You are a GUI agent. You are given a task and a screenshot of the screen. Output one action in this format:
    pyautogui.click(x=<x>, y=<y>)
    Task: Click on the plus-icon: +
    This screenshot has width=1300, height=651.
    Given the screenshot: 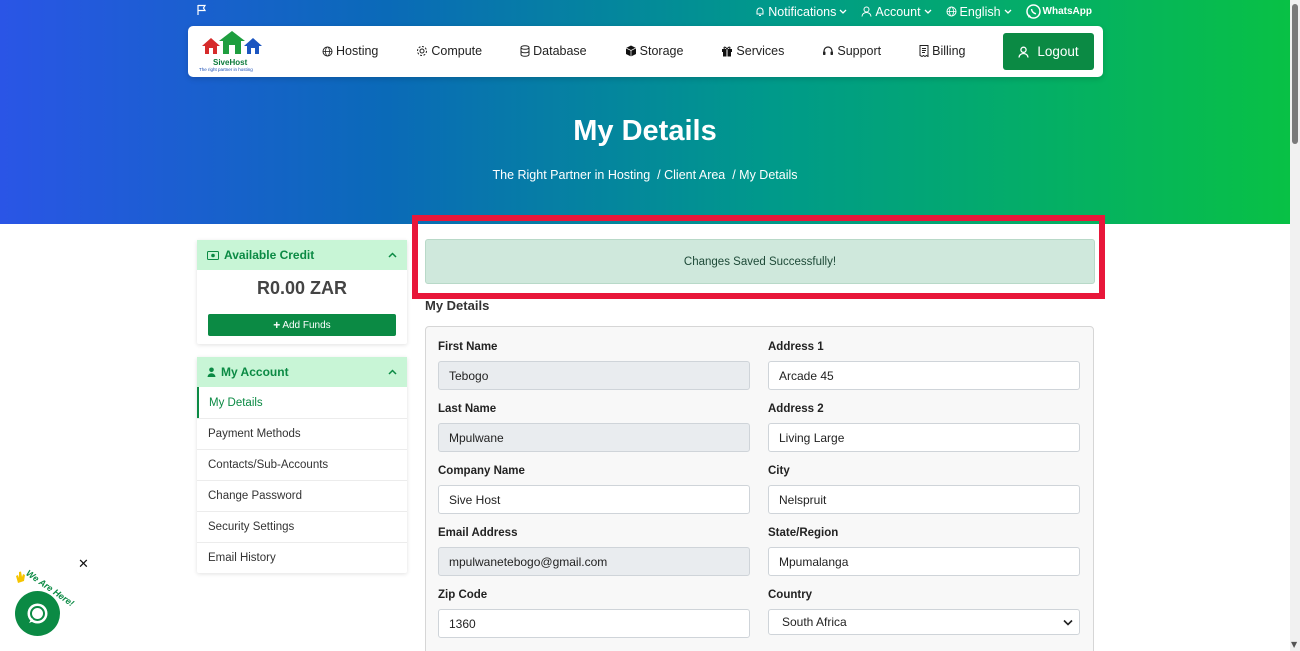 What is the action you would take?
    pyautogui.click(x=277, y=325)
    